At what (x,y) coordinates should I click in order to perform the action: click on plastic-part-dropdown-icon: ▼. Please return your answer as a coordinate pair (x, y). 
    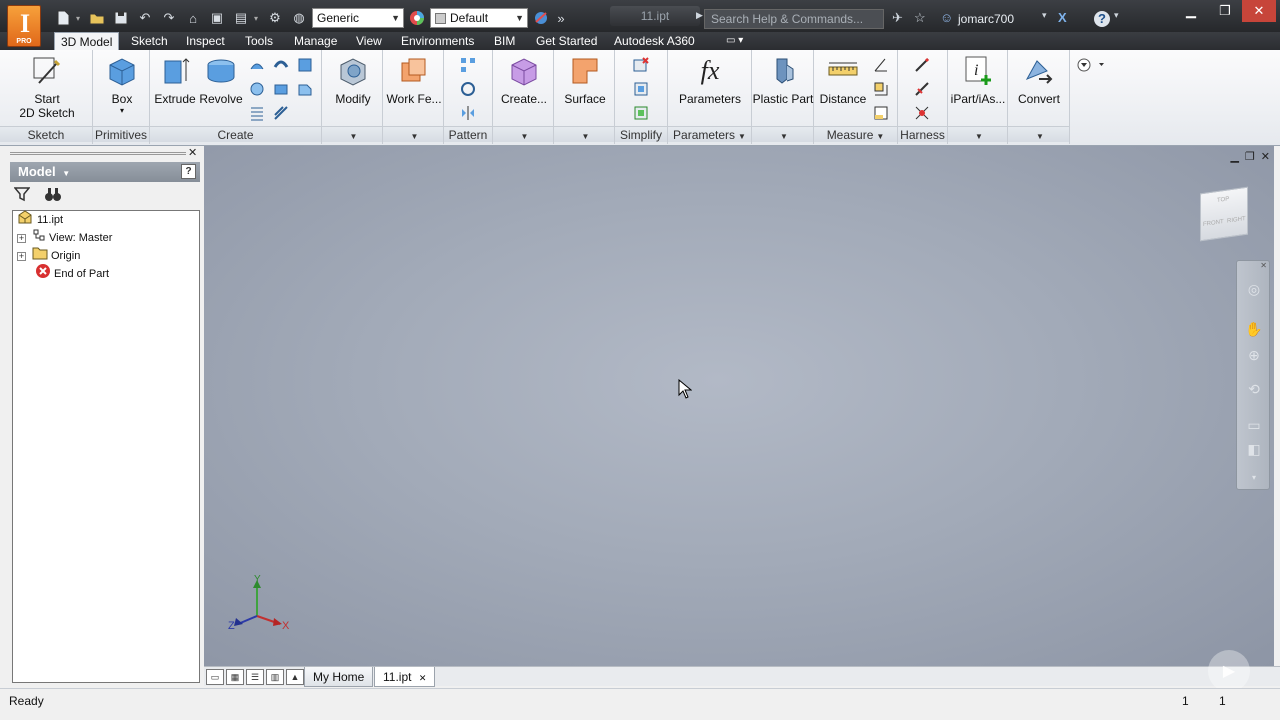
    Looking at the image, I should click on (782, 134).